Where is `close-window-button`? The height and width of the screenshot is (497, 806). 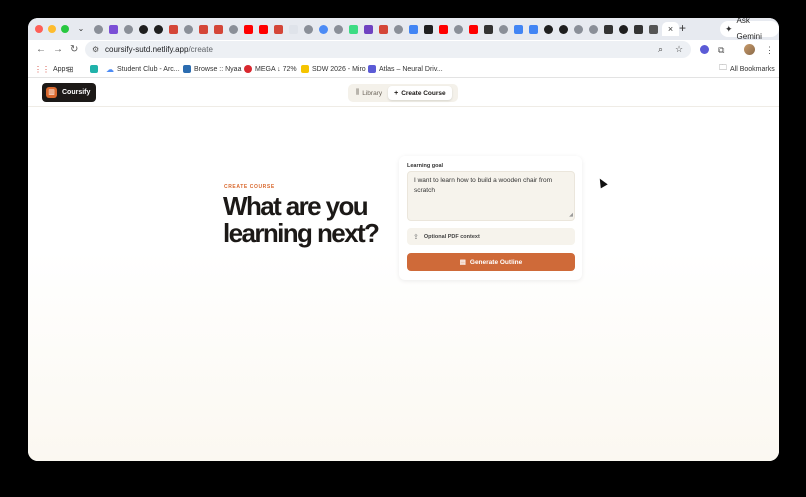
close-window-button is located at coordinates (39, 29).